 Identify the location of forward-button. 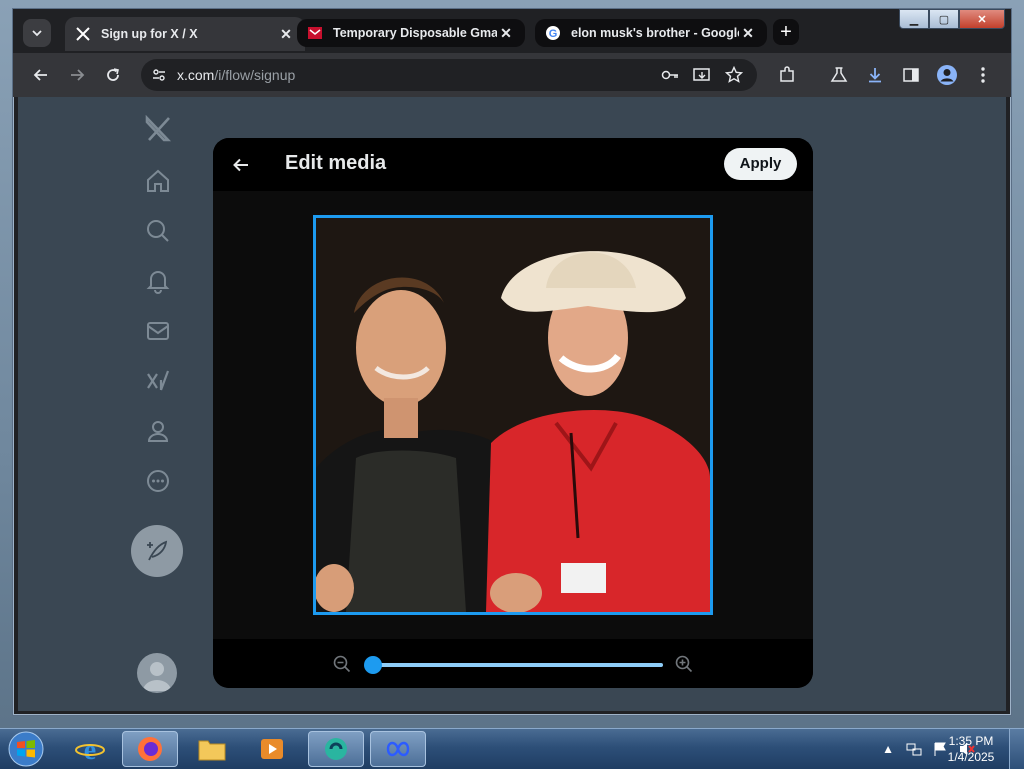
(77, 75).